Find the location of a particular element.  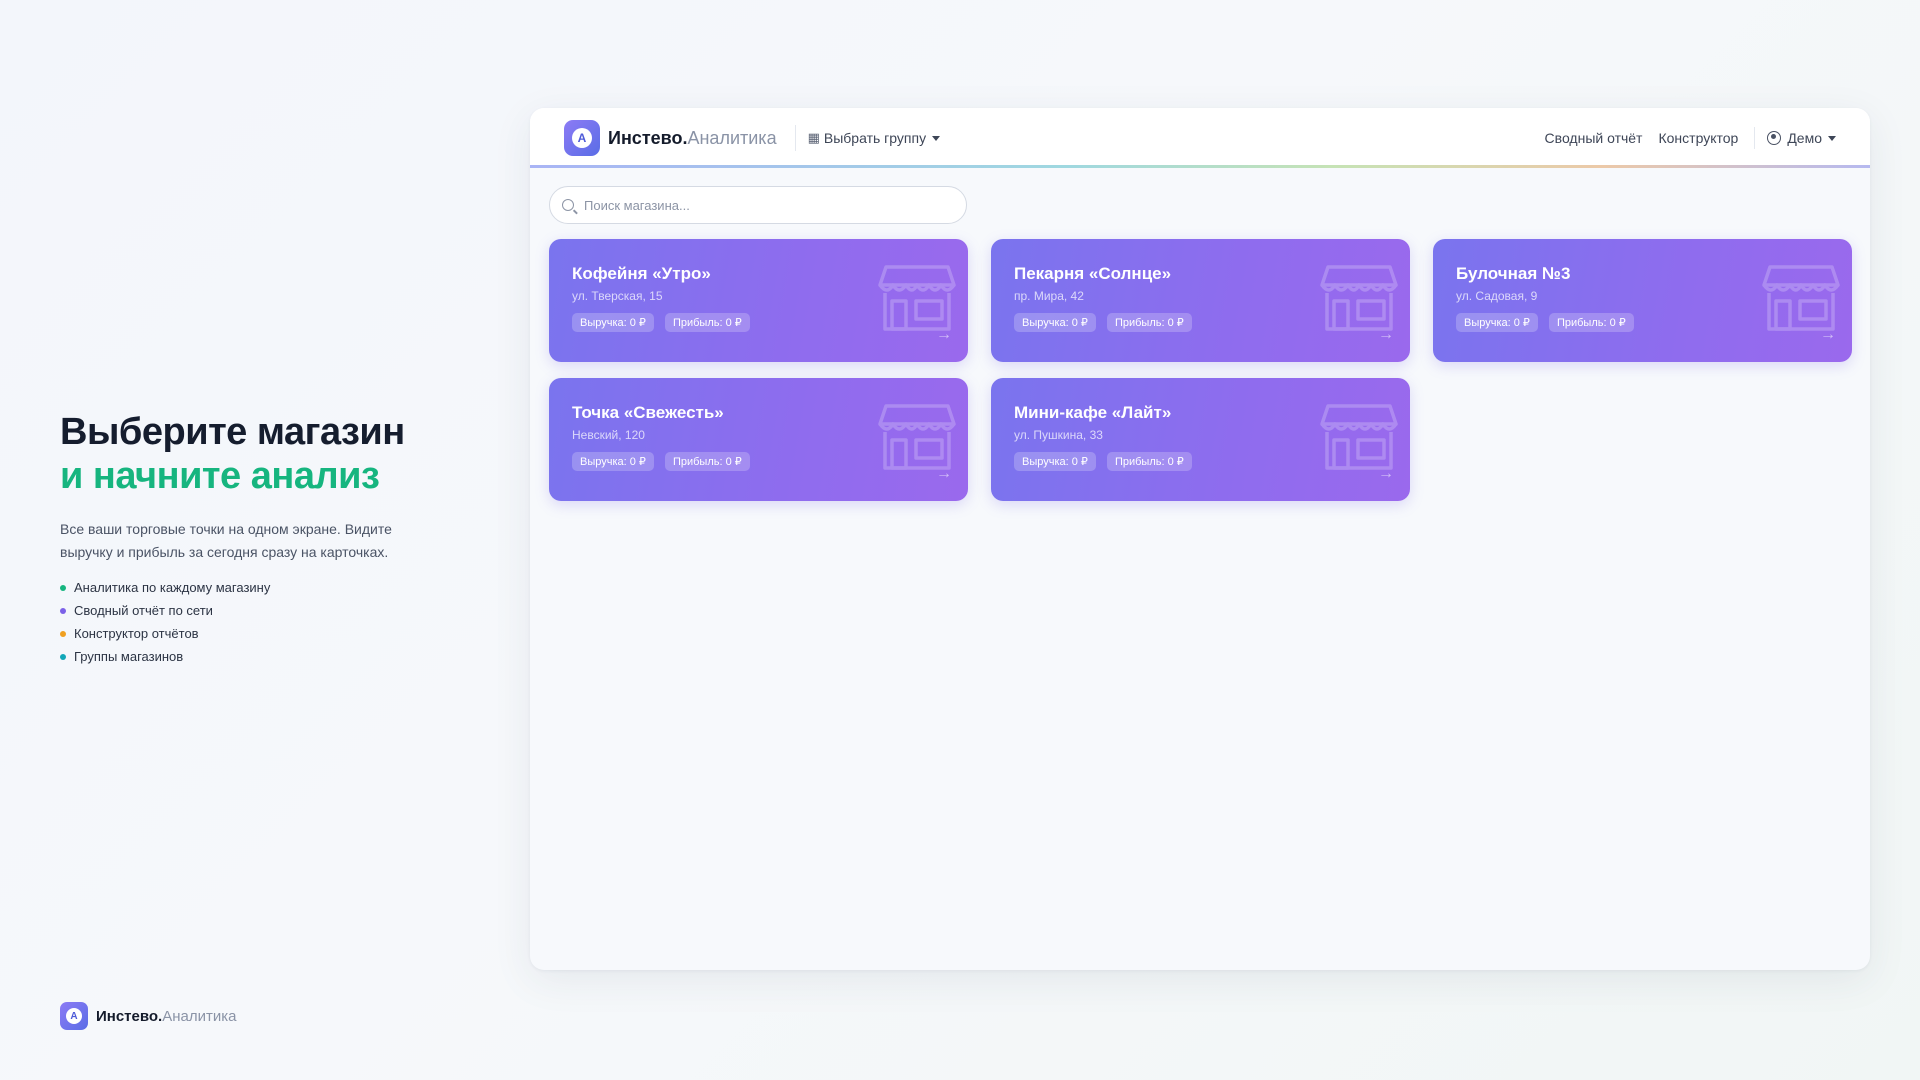

feature-label: Группы магазинов is located at coordinates (129, 656).